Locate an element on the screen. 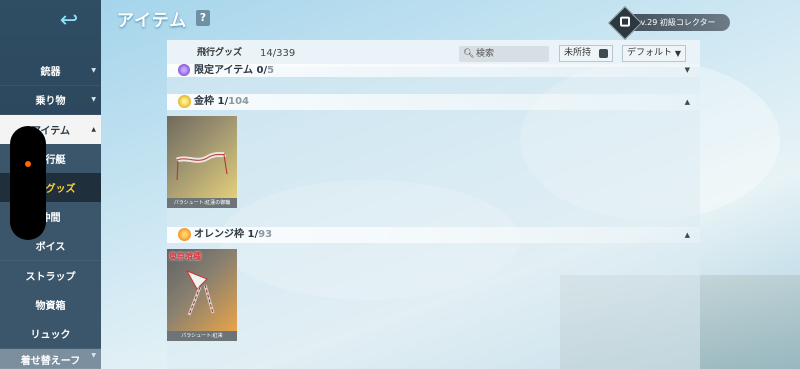  sidebar-item-dress-up: 着せ替えーフ ▼ is located at coordinates (50, 359).